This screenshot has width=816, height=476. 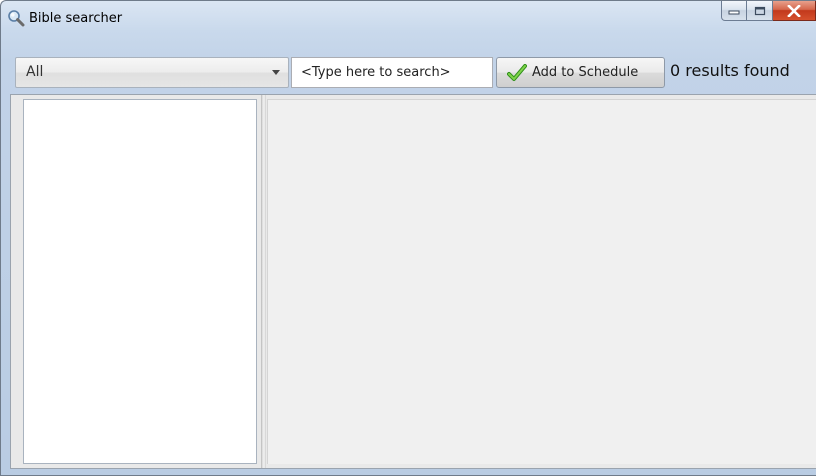 What do you see at coordinates (392, 72) in the screenshot?
I see `search-input` at bounding box center [392, 72].